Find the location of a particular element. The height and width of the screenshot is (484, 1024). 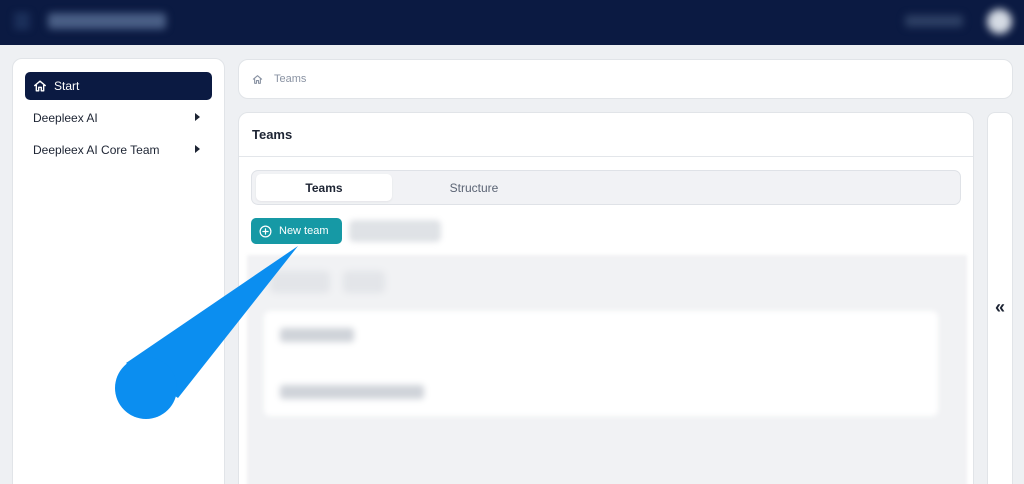

app-title-redacted is located at coordinates (107, 21).